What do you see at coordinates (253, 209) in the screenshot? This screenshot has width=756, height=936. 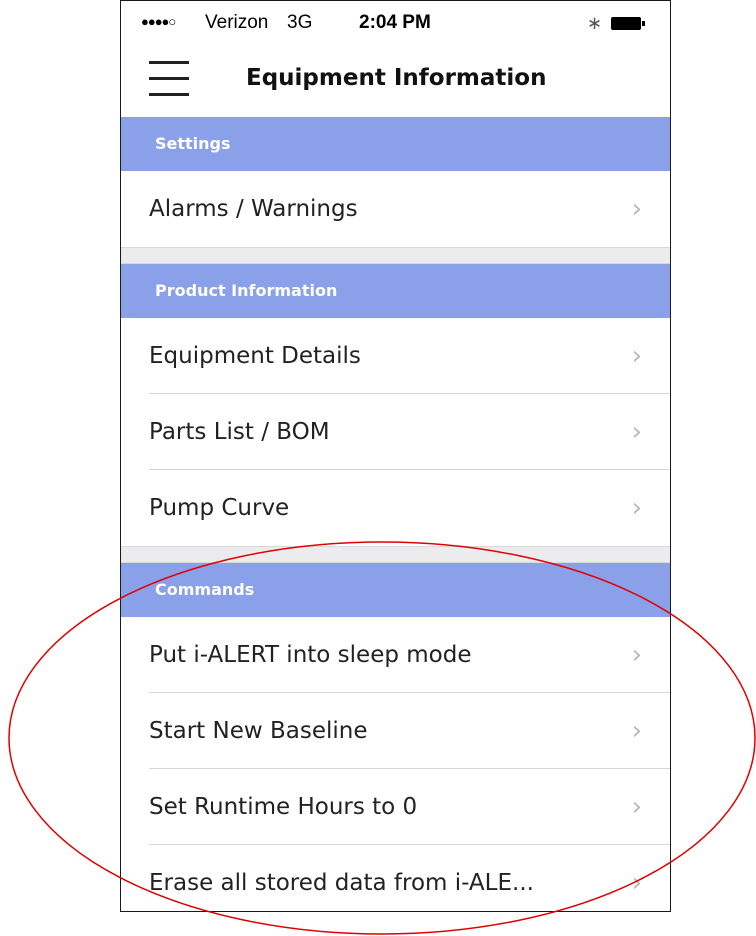 I see `list-item-label: Alarms / Warnings` at bounding box center [253, 209].